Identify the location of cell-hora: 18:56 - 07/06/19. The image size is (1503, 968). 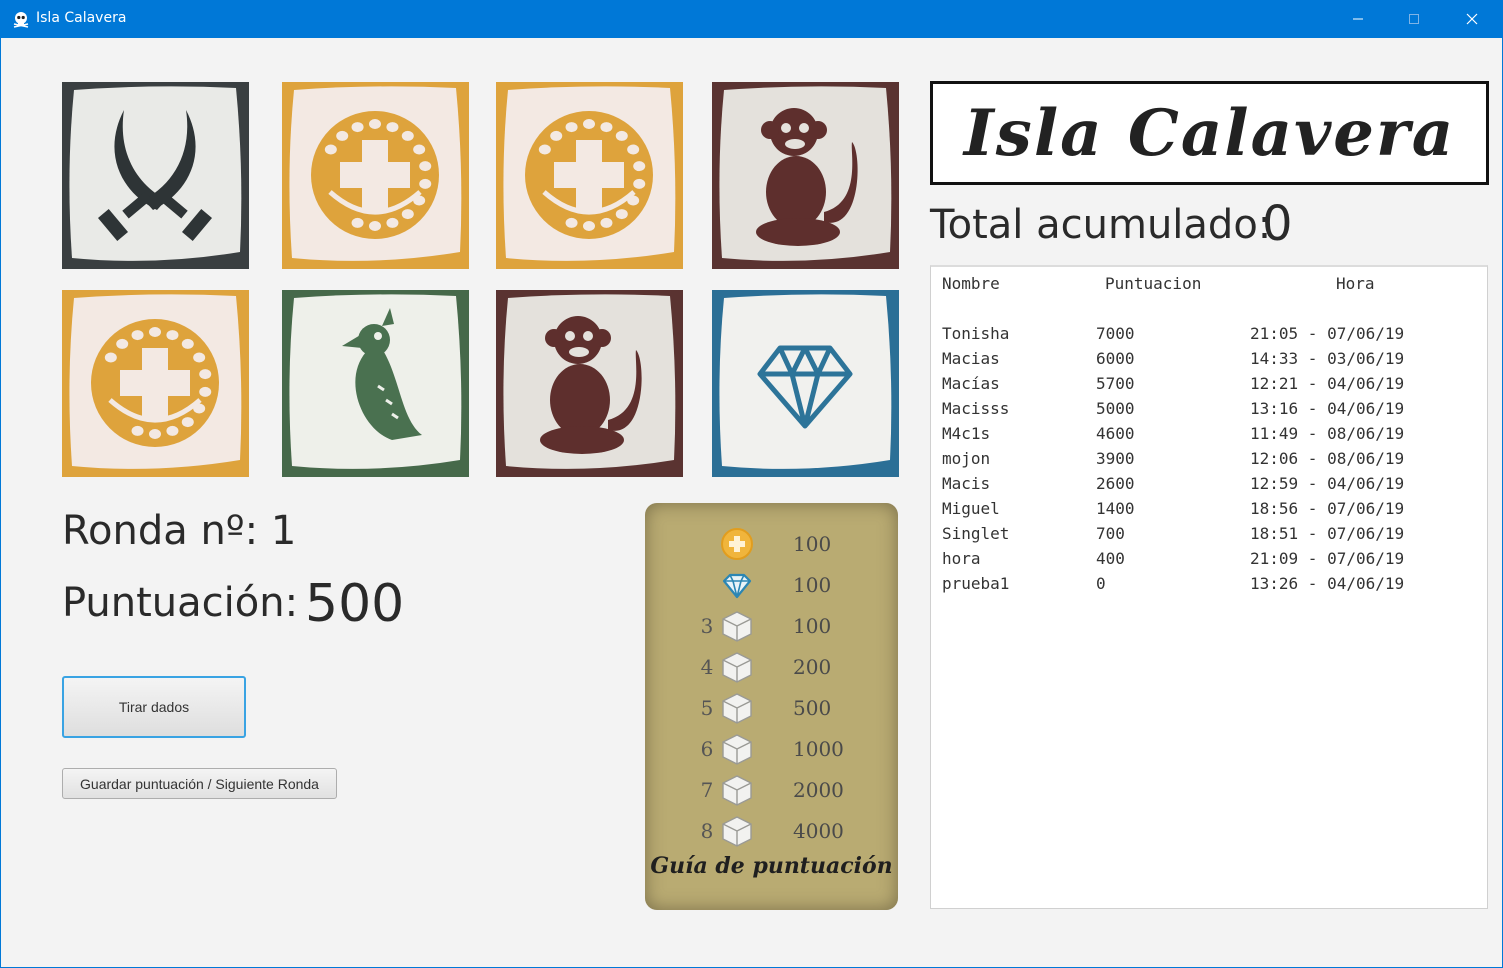
(1327, 508).